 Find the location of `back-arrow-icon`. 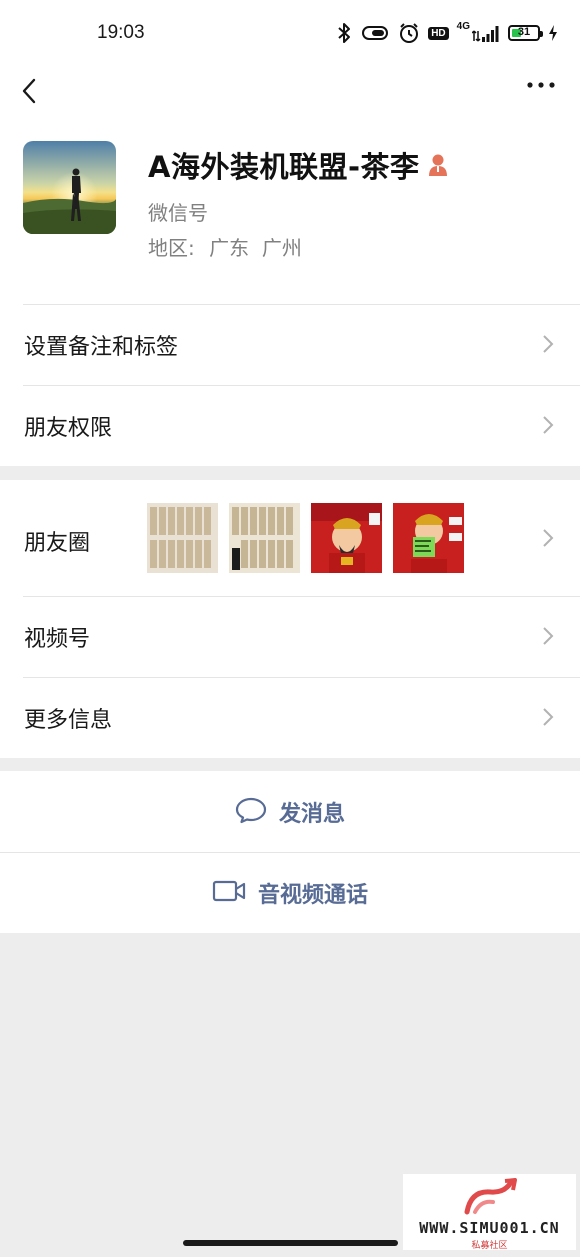

back-arrow-icon is located at coordinates (33, 90).